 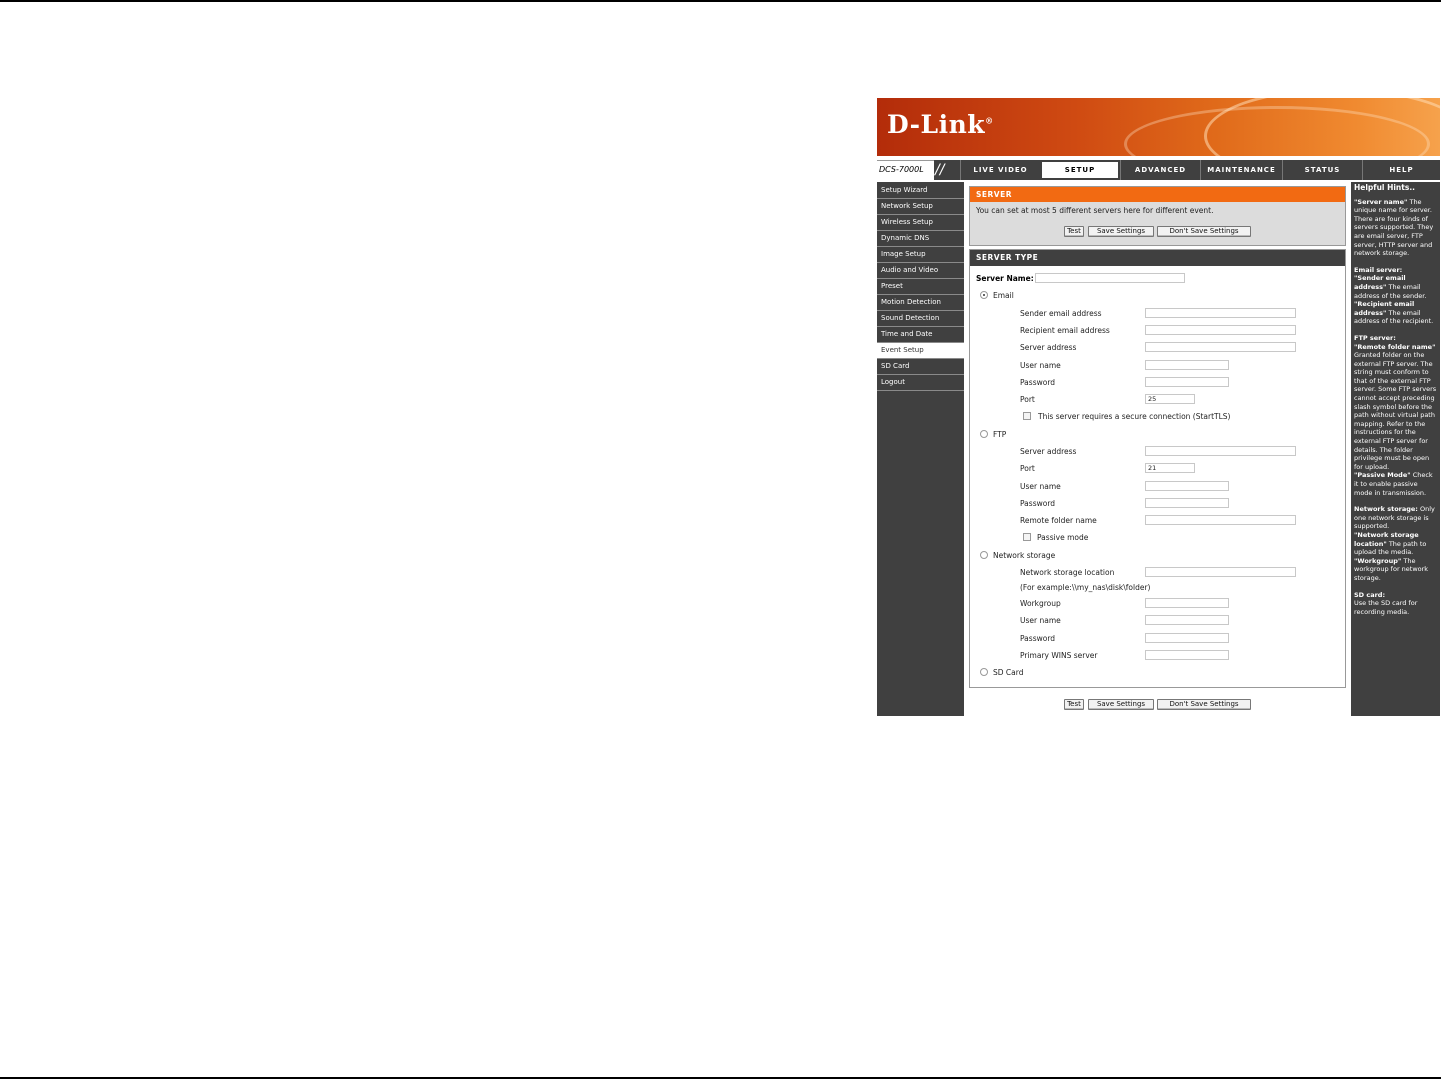 What do you see at coordinates (1187, 655) in the screenshot?
I see `wins-server-input` at bounding box center [1187, 655].